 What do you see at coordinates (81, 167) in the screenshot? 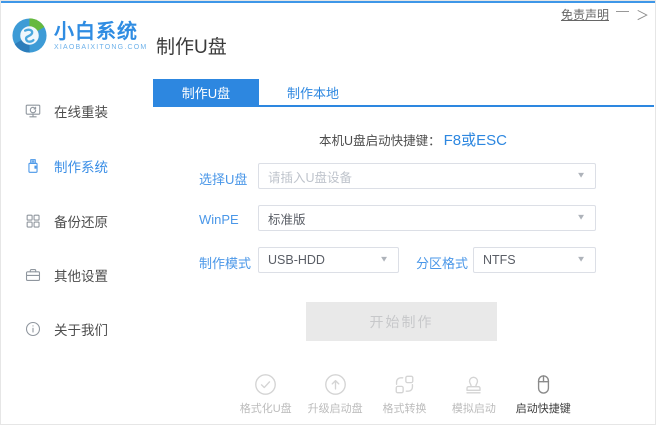
I see `sidebar-item-label: 制作系统` at bounding box center [81, 167].